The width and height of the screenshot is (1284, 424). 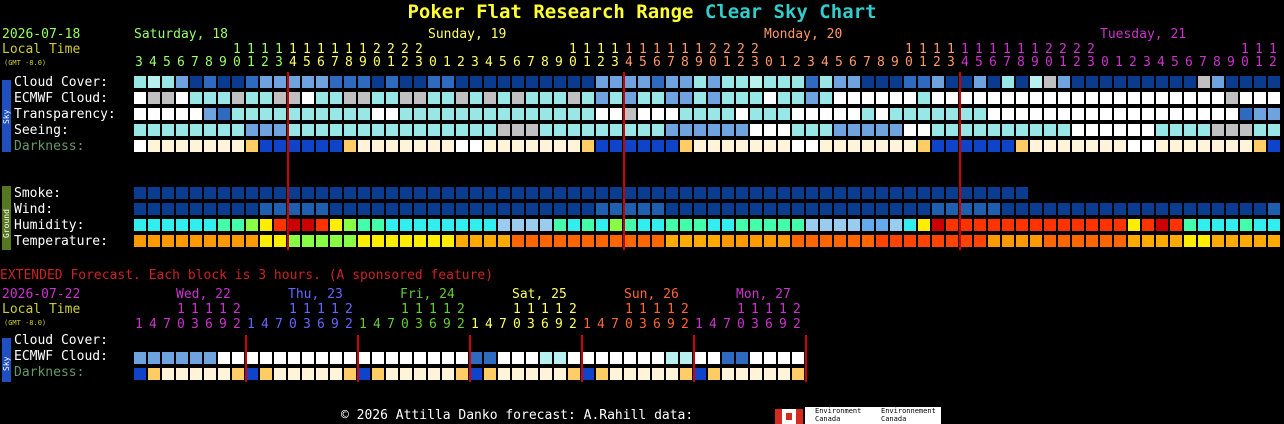 I want to click on row-label-wind: Wind:, so click(x=34, y=209).